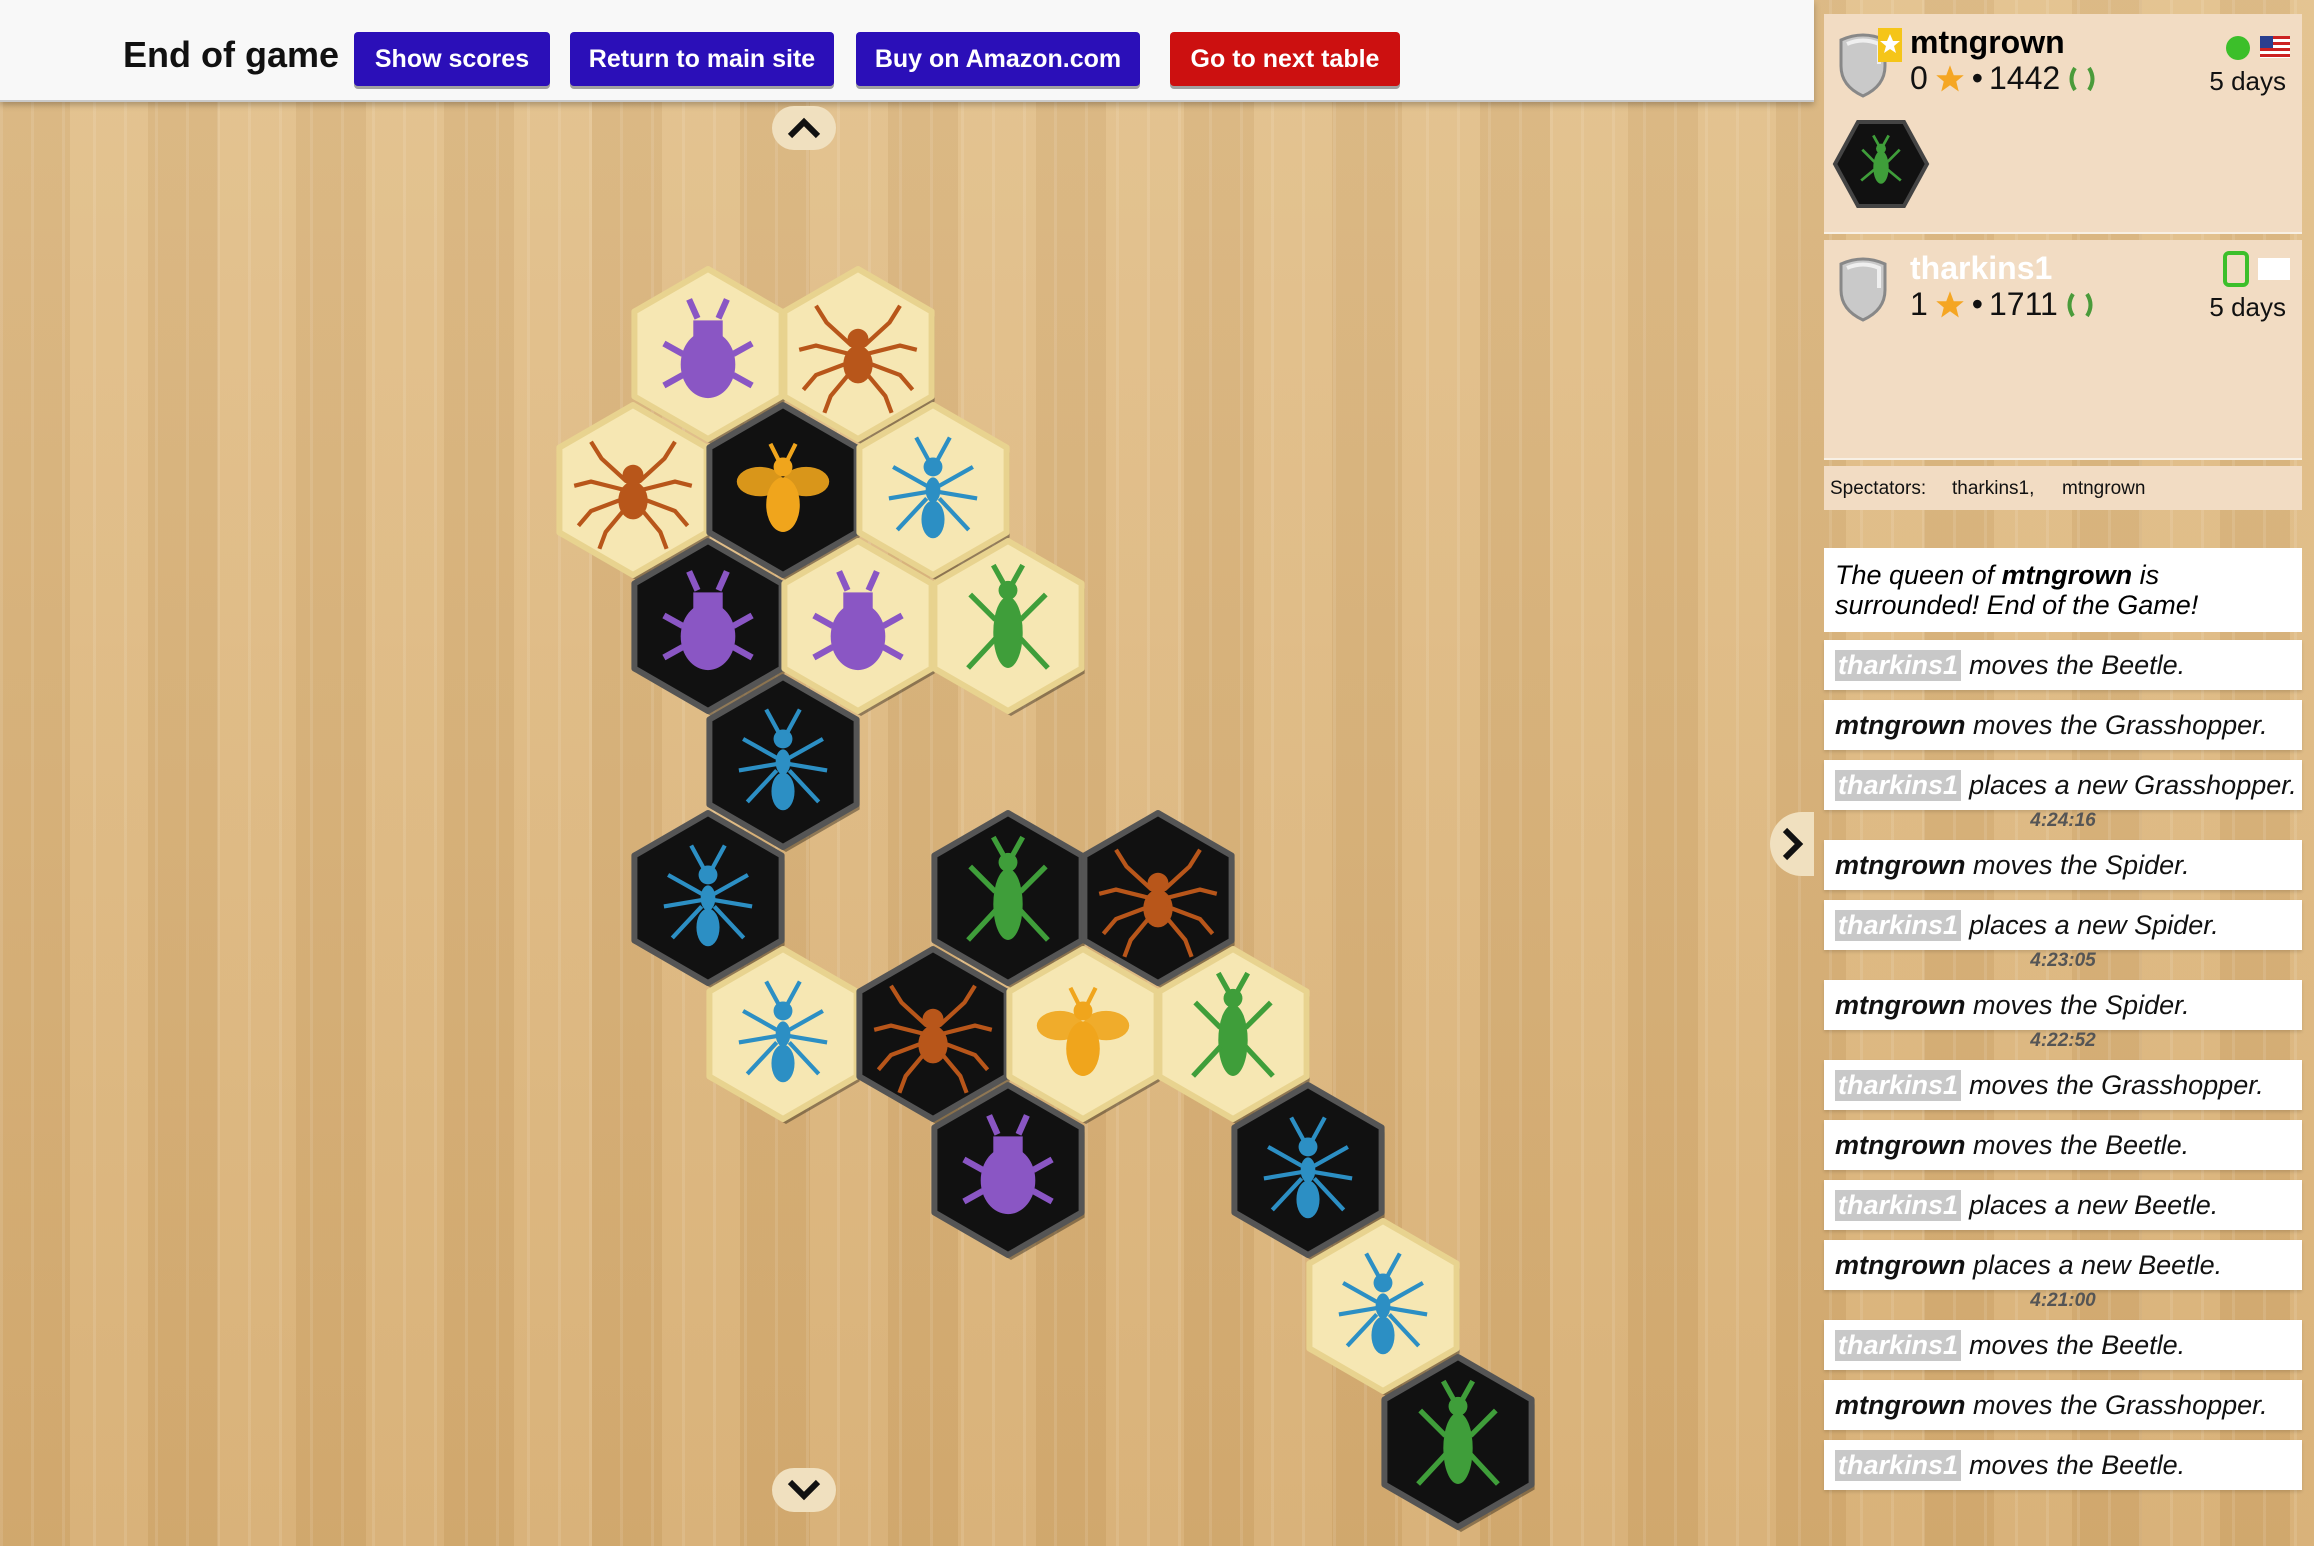 Image resolution: width=2314 pixels, height=1546 pixels. What do you see at coordinates (2063, 350) in the screenshot?
I see `player-card-tharkins1: tharkins1 1 • 1711 5 days` at bounding box center [2063, 350].